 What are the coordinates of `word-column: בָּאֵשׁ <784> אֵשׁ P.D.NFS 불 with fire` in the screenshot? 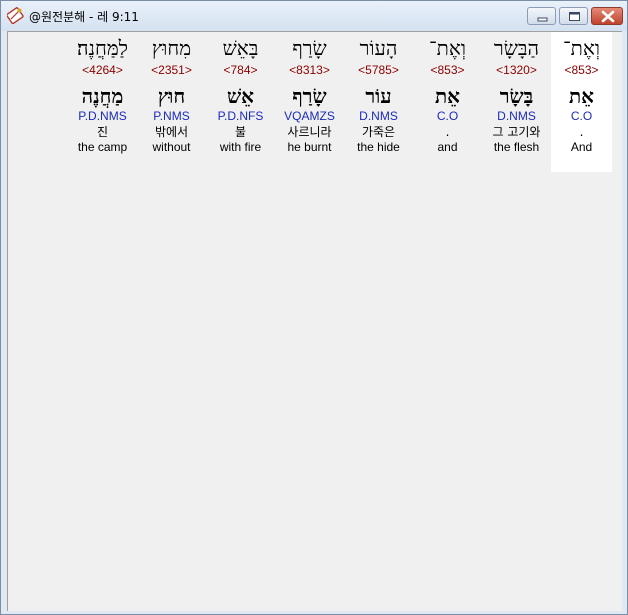 It's located at (240, 102).